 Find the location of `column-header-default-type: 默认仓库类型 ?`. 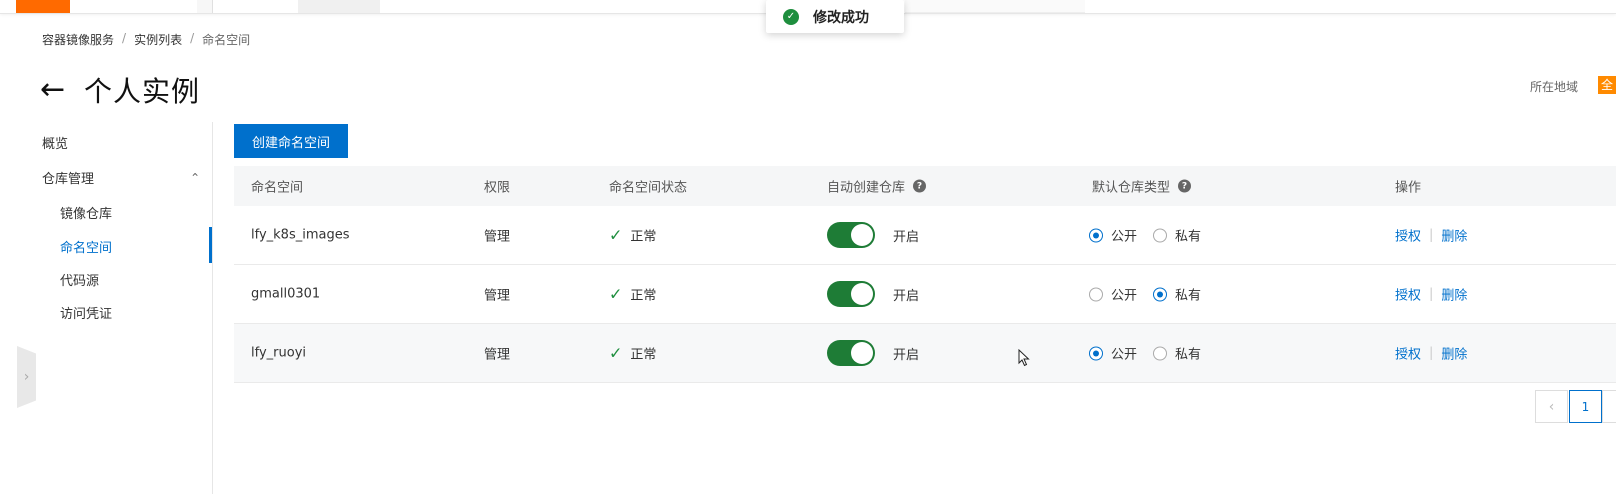

column-header-default-type: 默认仓库类型 ? is located at coordinates (1142, 186).